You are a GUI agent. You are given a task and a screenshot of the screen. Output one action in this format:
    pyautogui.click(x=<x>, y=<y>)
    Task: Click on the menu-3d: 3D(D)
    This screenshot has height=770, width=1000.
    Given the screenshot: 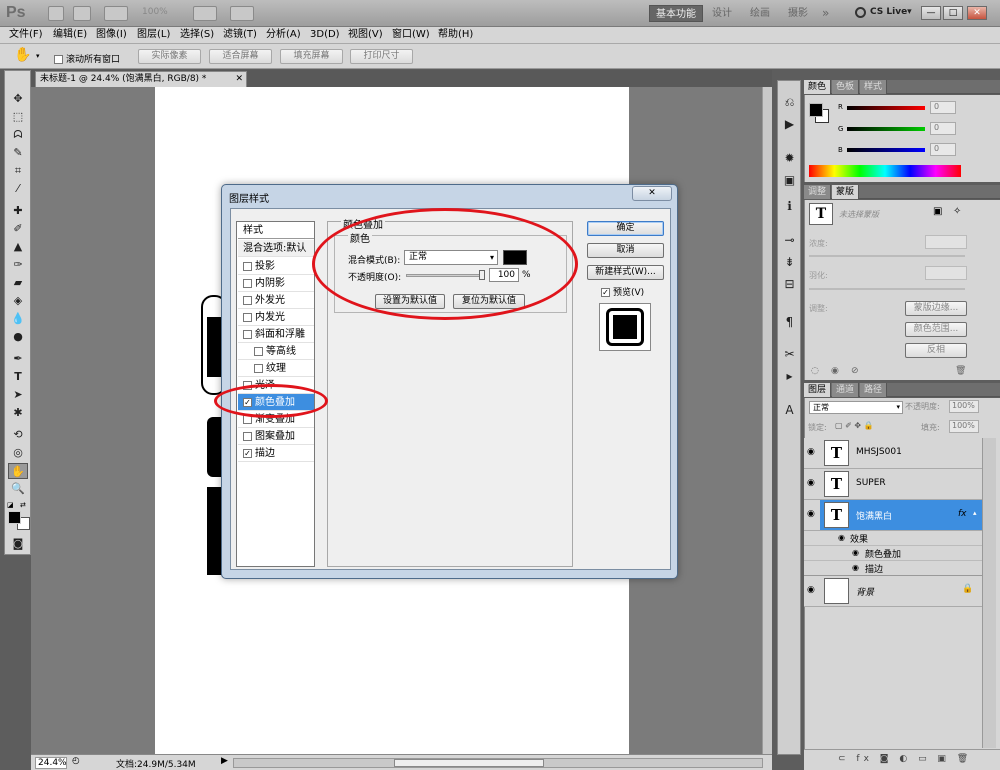 What is the action you would take?
    pyautogui.click(x=325, y=35)
    